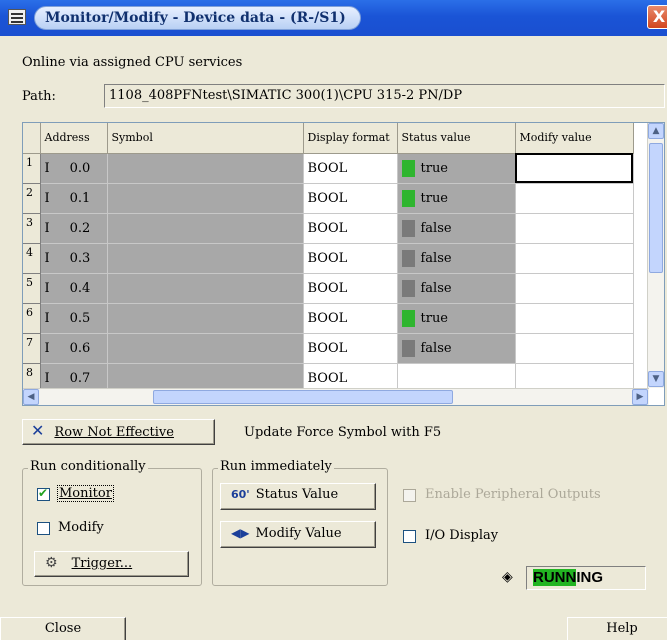 The image size is (667, 640). What do you see at coordinates (32, 228) in the screenshot?
I see `row-number: 3` at bounding box center [32, 228].